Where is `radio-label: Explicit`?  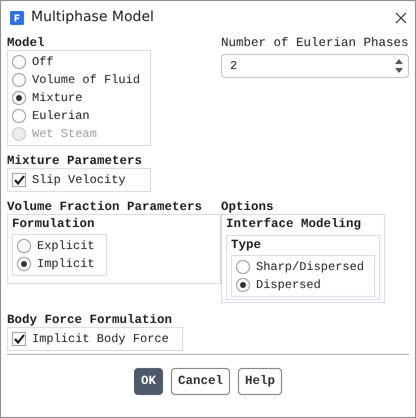
radio-label: Explicit is located at coordinates (66, 246).